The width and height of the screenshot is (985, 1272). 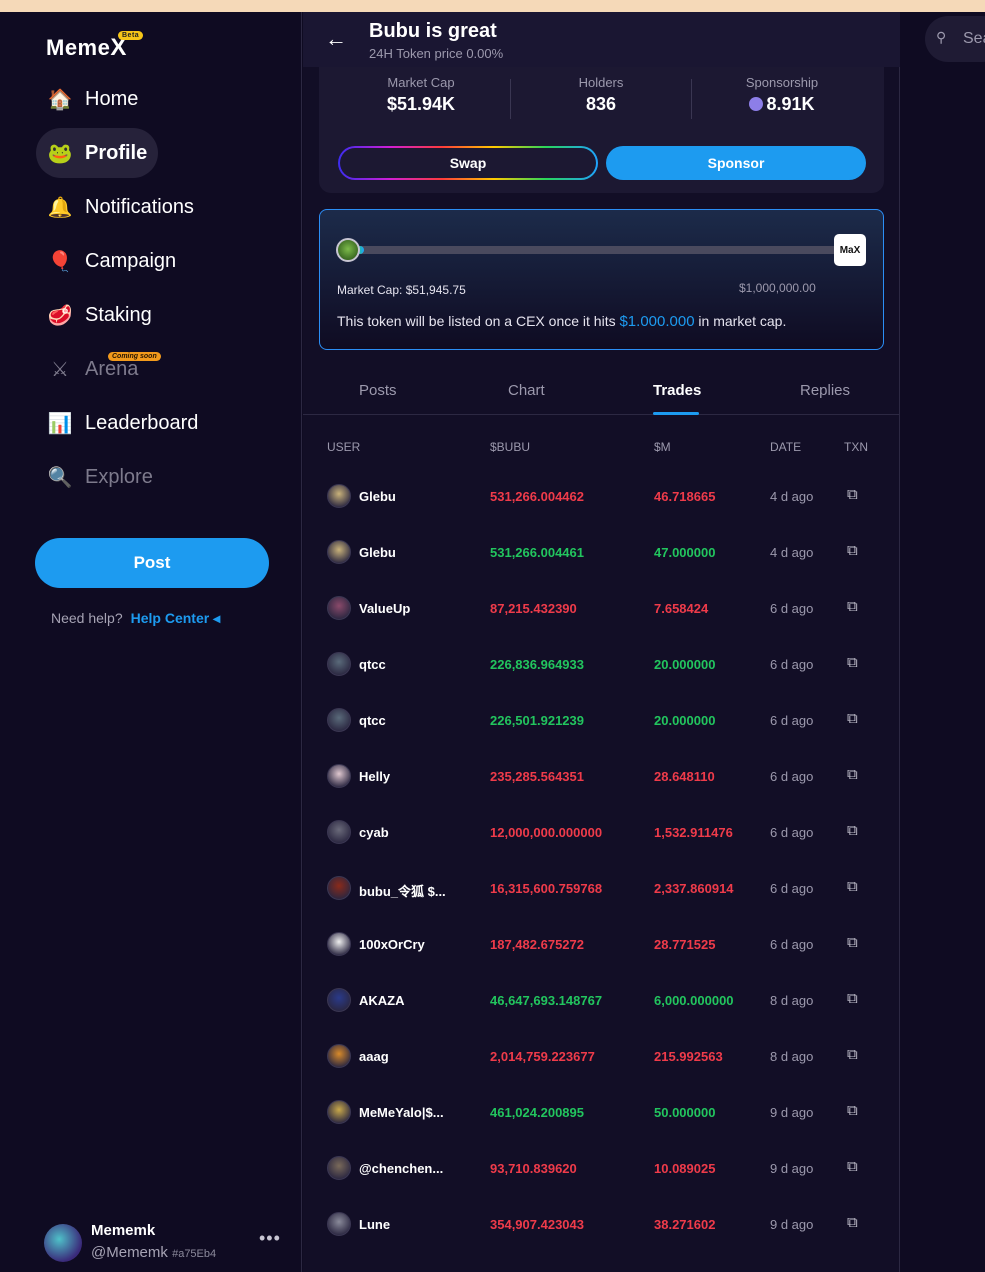 What do you see at coordinates (546, 832) in the screenshot?
I see `token-amount: 12,000,000.000000` at bounding box center [546, 832].